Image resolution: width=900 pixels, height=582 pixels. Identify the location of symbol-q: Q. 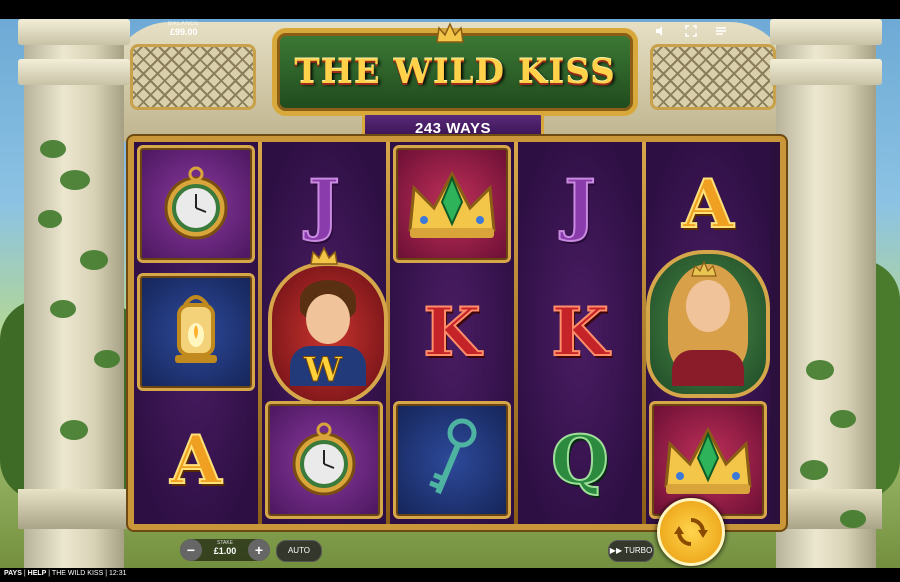
(580, 460).